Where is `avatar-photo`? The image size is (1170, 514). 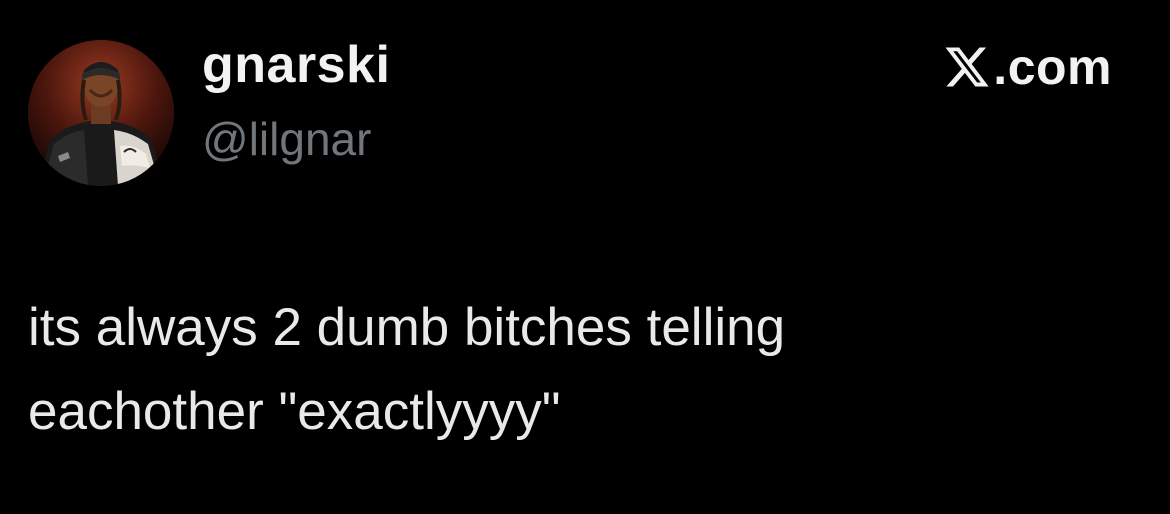 avatar-photo is located at coordinates (101, 113).